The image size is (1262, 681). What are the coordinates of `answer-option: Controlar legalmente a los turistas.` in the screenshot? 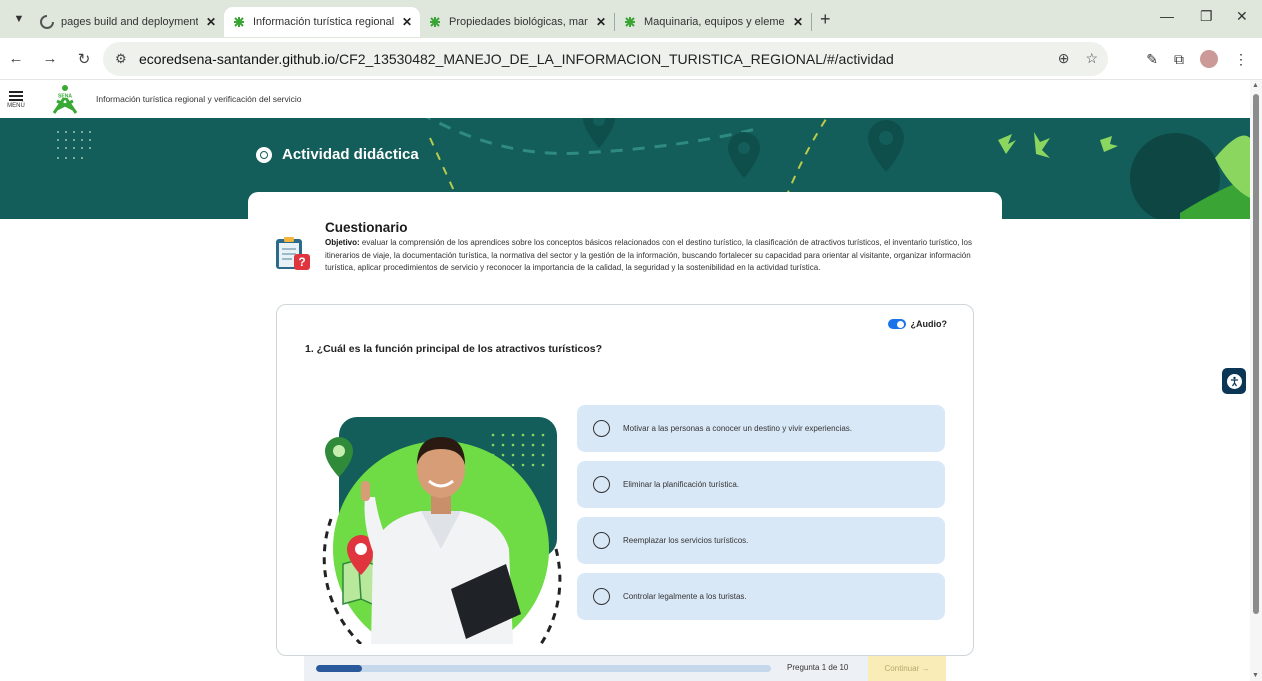 It's located at (761, 596).